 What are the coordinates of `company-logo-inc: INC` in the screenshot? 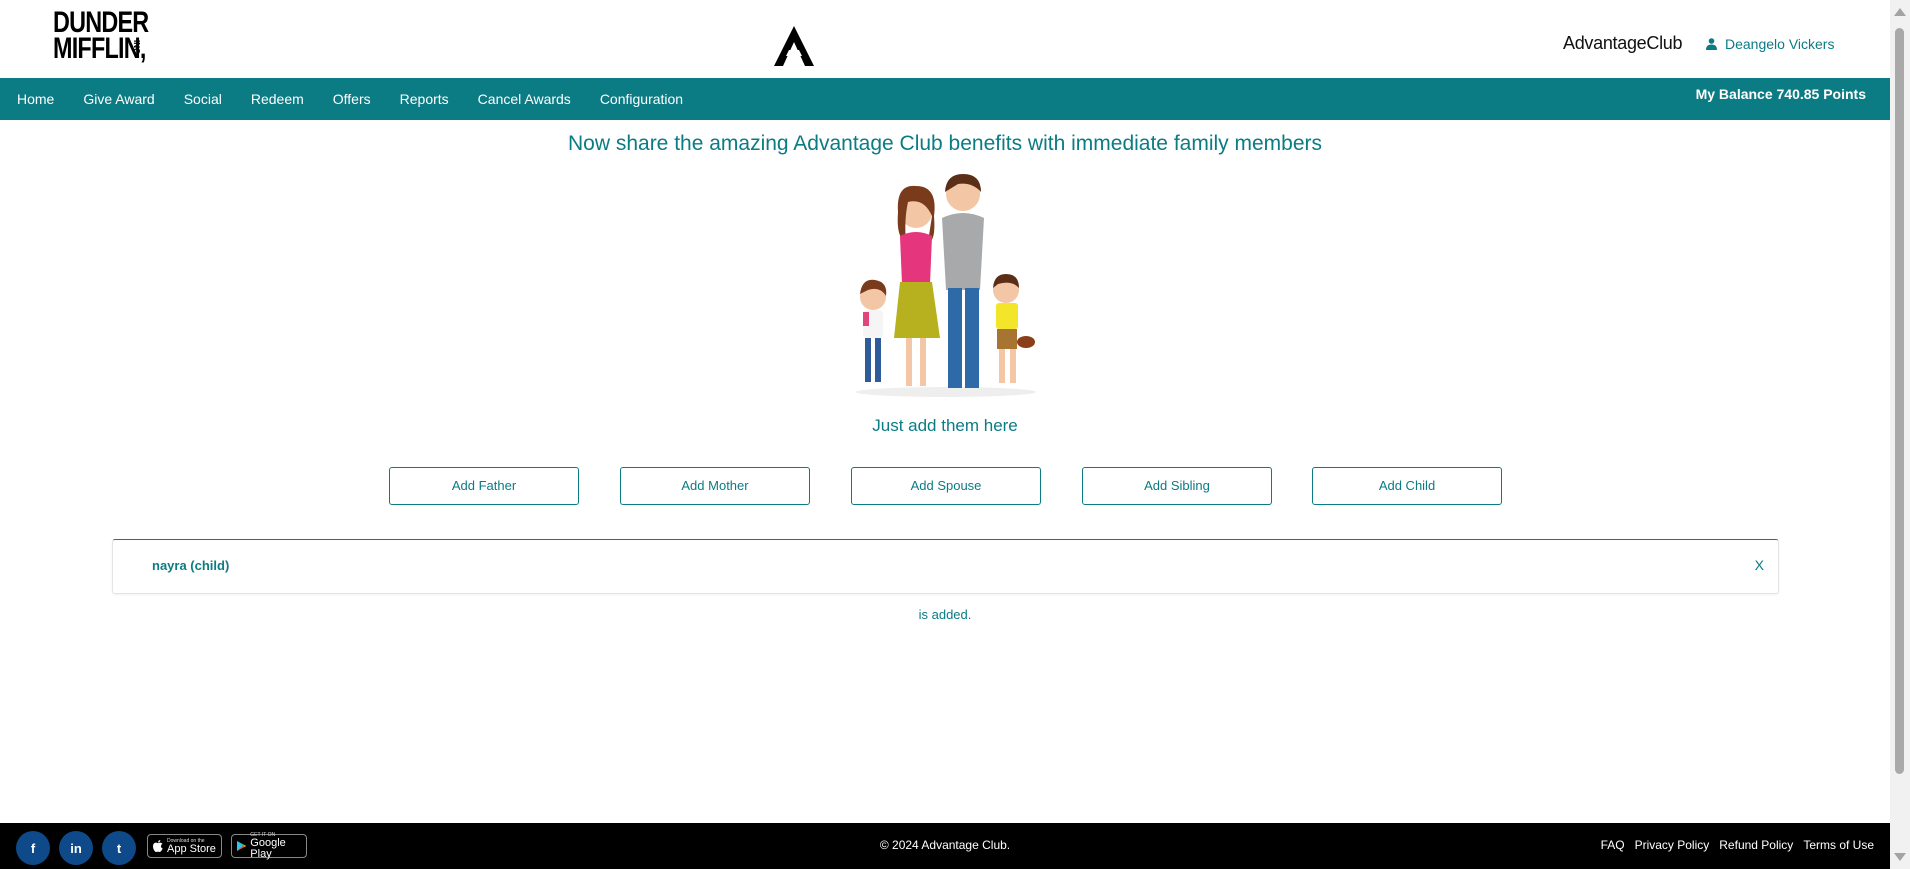 It's located at (136, 47).